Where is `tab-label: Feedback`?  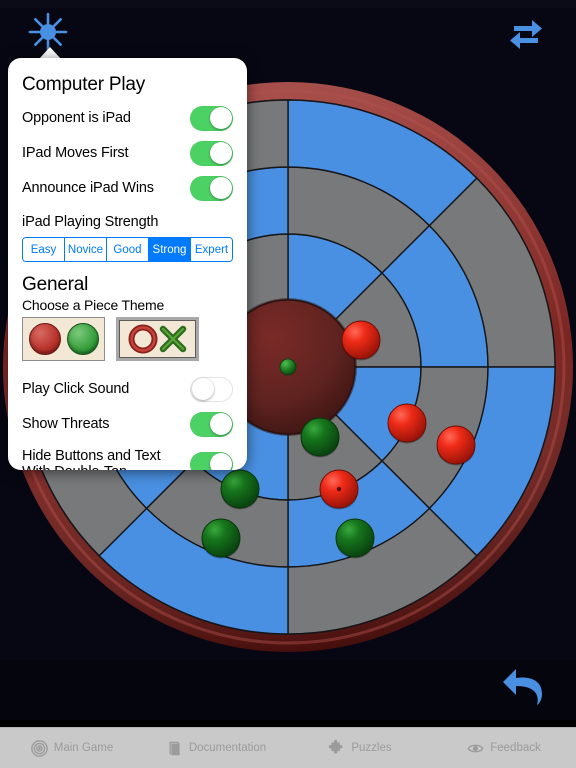 tab-label: Feedback is located at coordinates (515, 748).